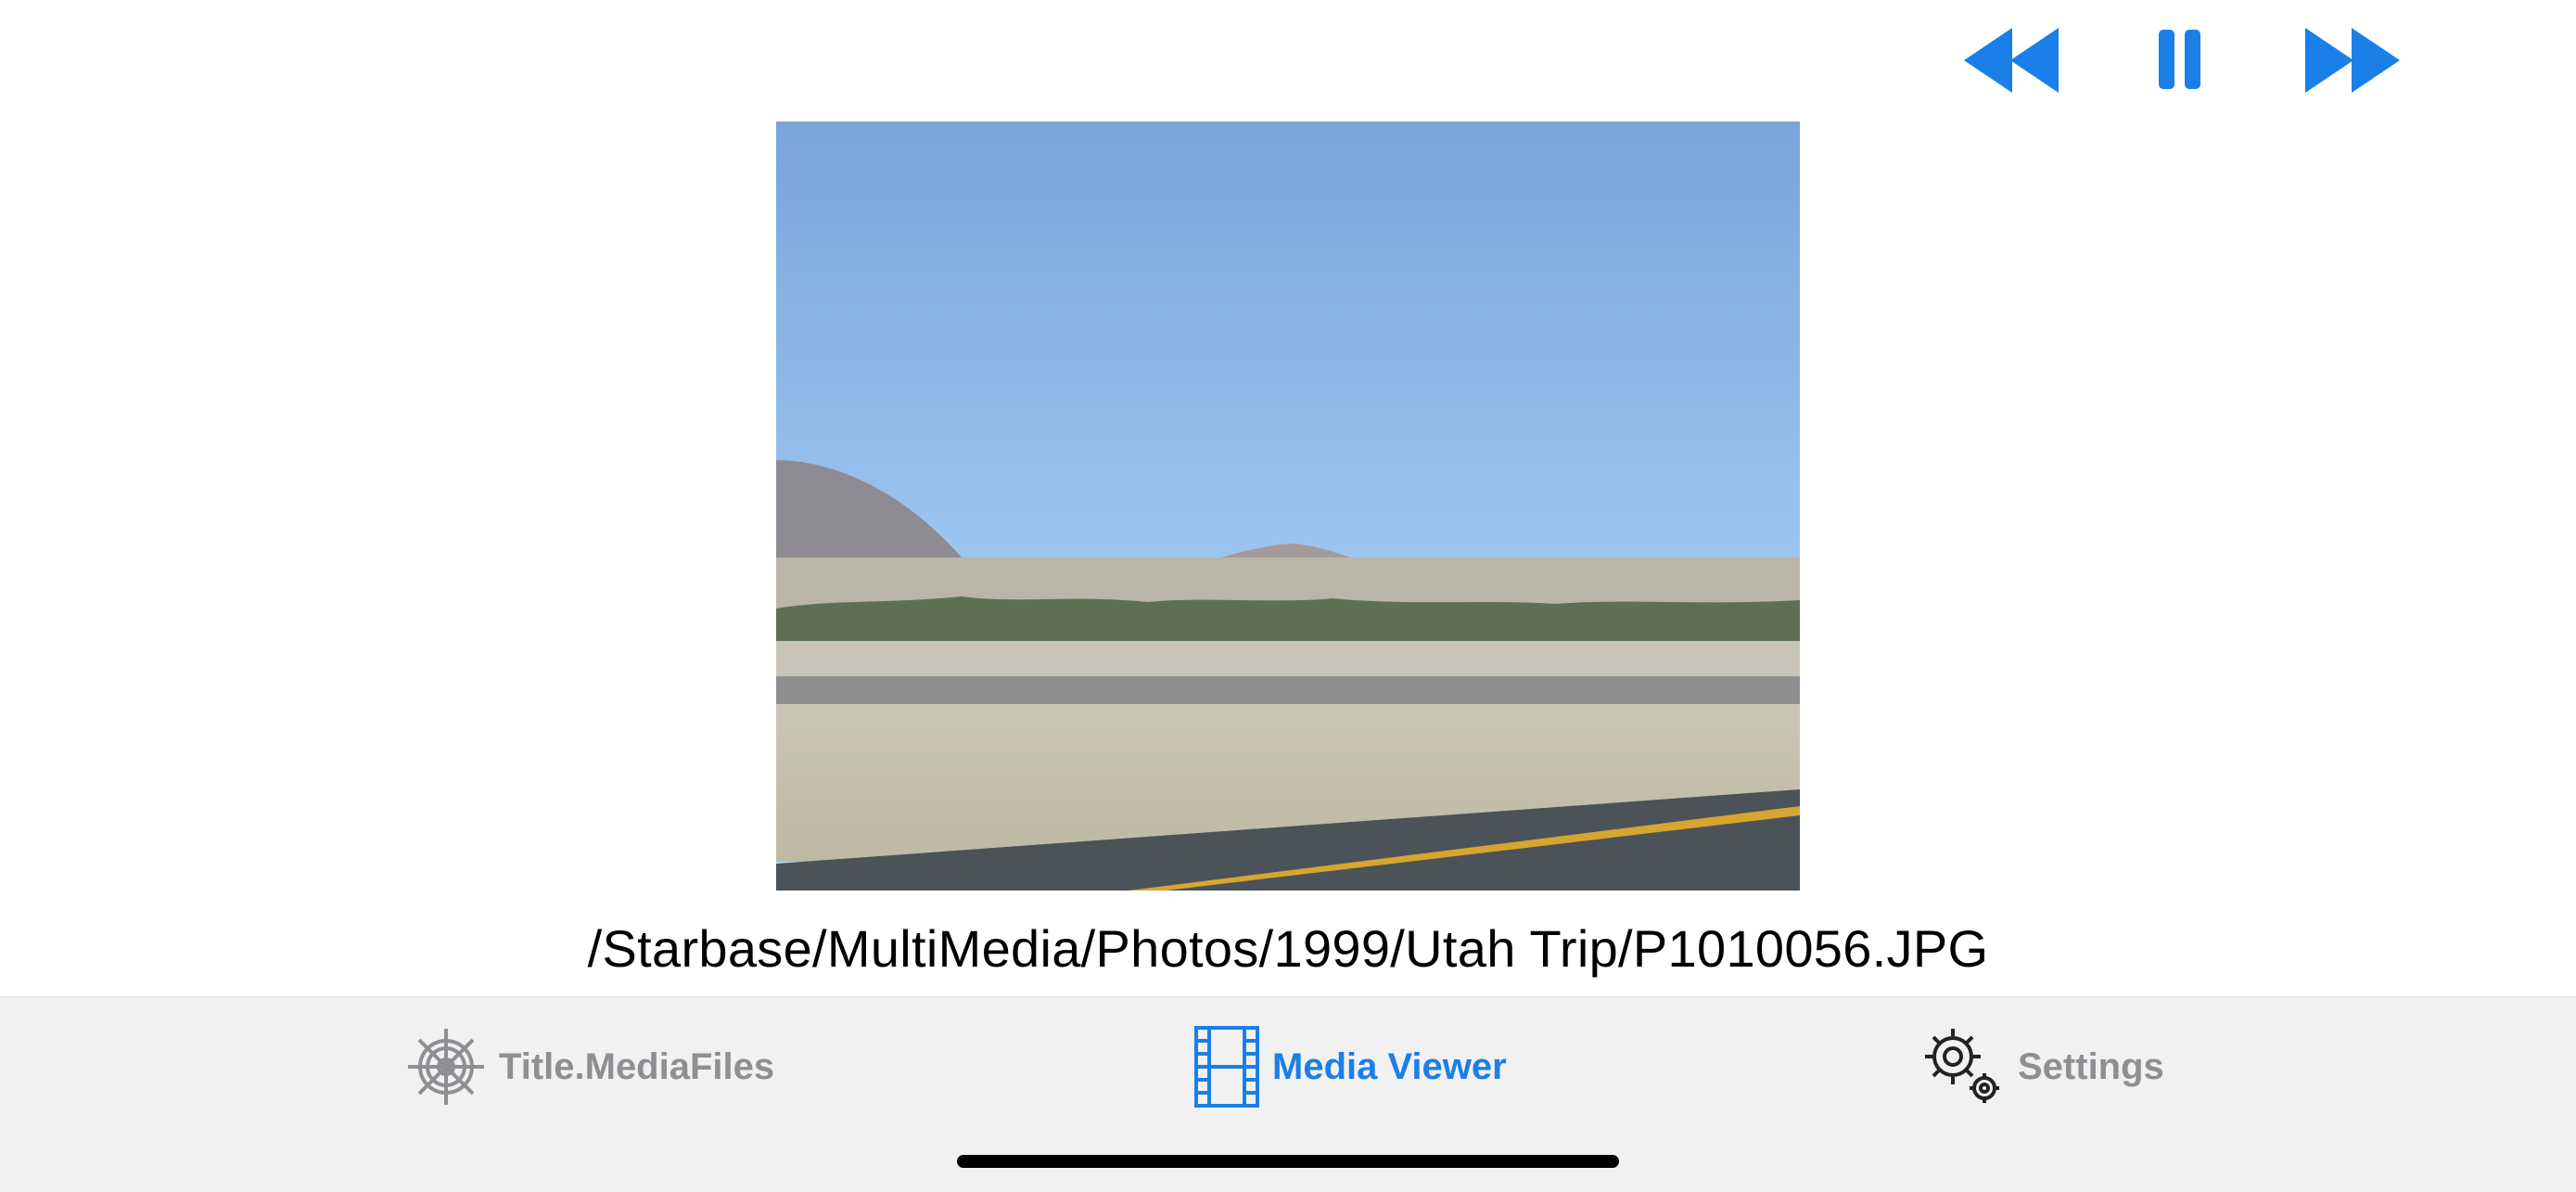  I want to click on forward-icon, so click(2352, 60).